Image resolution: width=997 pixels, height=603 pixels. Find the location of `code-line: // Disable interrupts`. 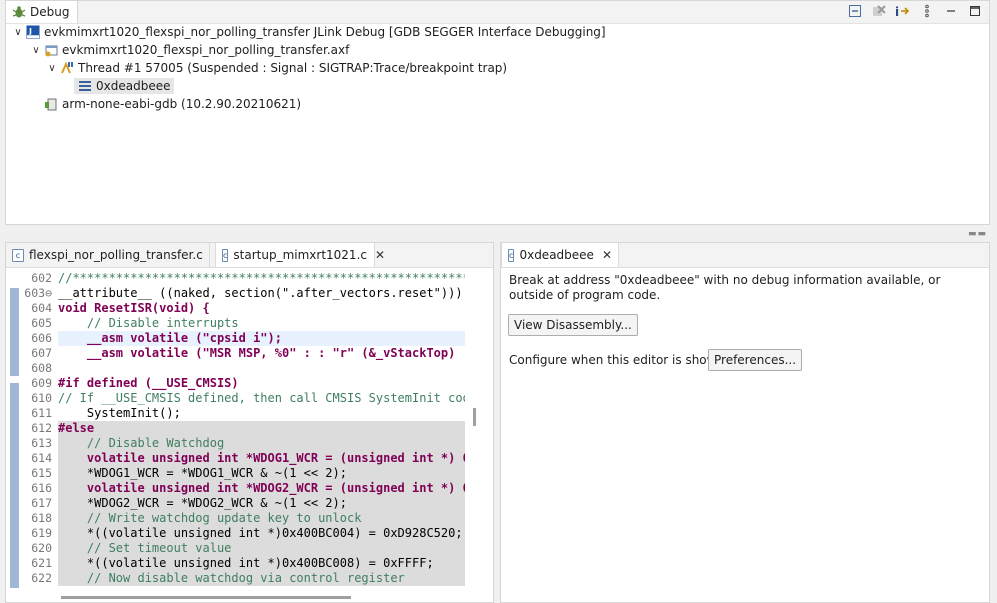

code-line: // Disable interrupts is located at coordinates (148, 323).